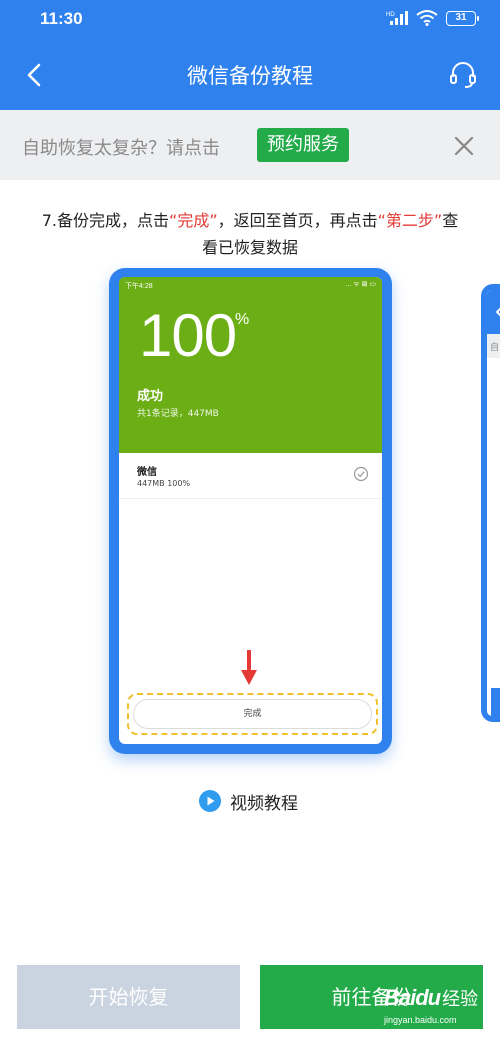  What do you see at coordinates (139, 286) in the screenshot?
I see `screen-status-time: 下午4:28` at bounding box center [139, 286].